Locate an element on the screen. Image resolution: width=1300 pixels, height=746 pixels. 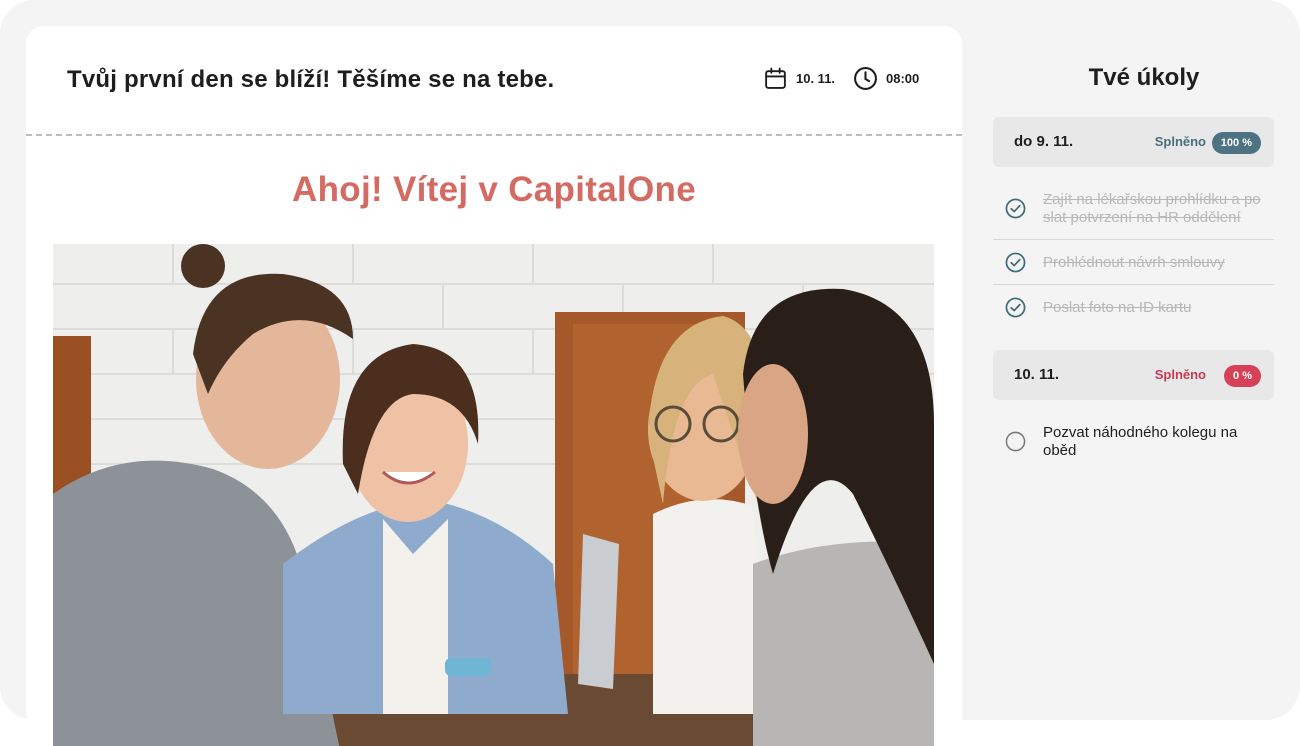
task-item: Prohlédnout návrh smlouvy is located at coordinates (1133, 267).